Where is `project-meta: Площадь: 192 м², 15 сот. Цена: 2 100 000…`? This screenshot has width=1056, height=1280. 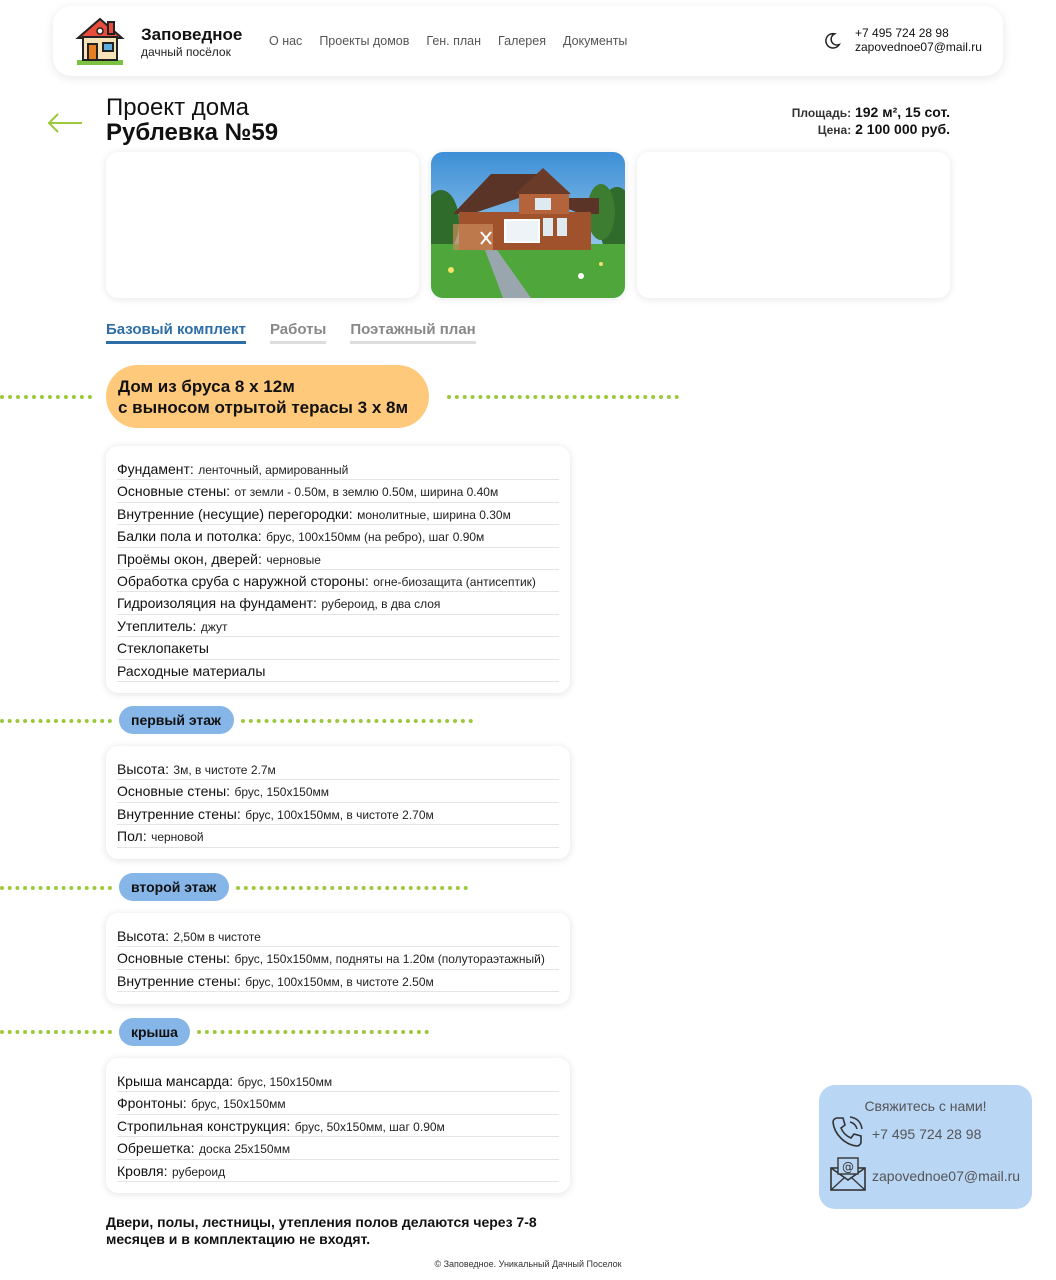
project-meta: Площадь: 192 м², 15 сот. Цена: 2 100 000… is located at coordinates (871, 121).